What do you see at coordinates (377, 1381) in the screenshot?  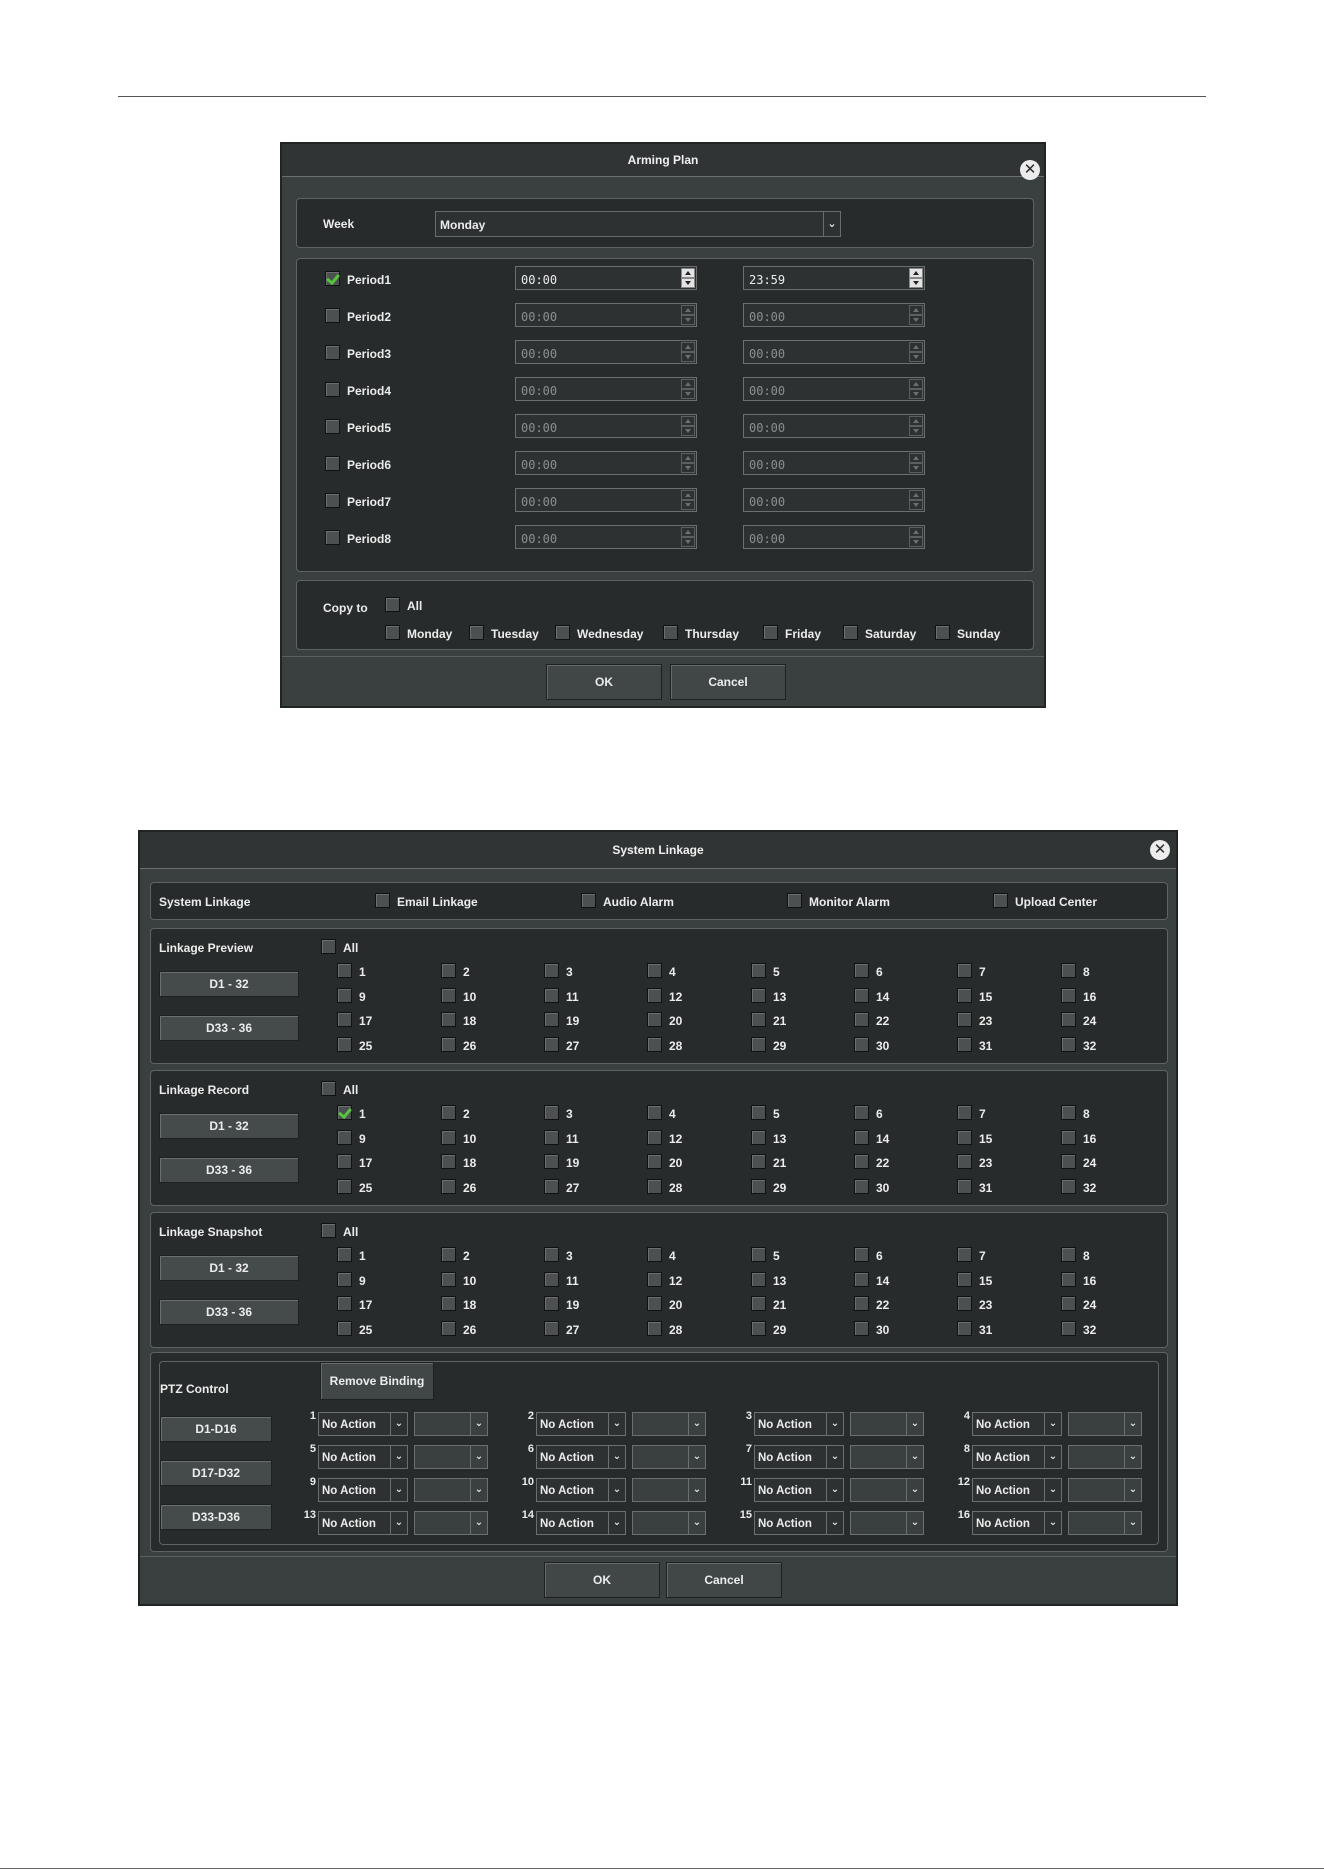 I see `remove-binding-button: Remove Binding` at bounding box center [377, 1381].